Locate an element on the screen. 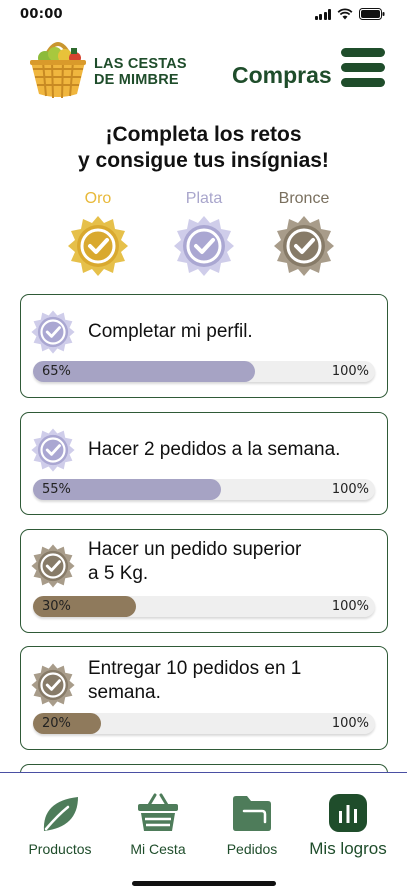  bottom-nav: Productos Mi Cesta Pedidos Mis logros is located at coordinates (203, 830).